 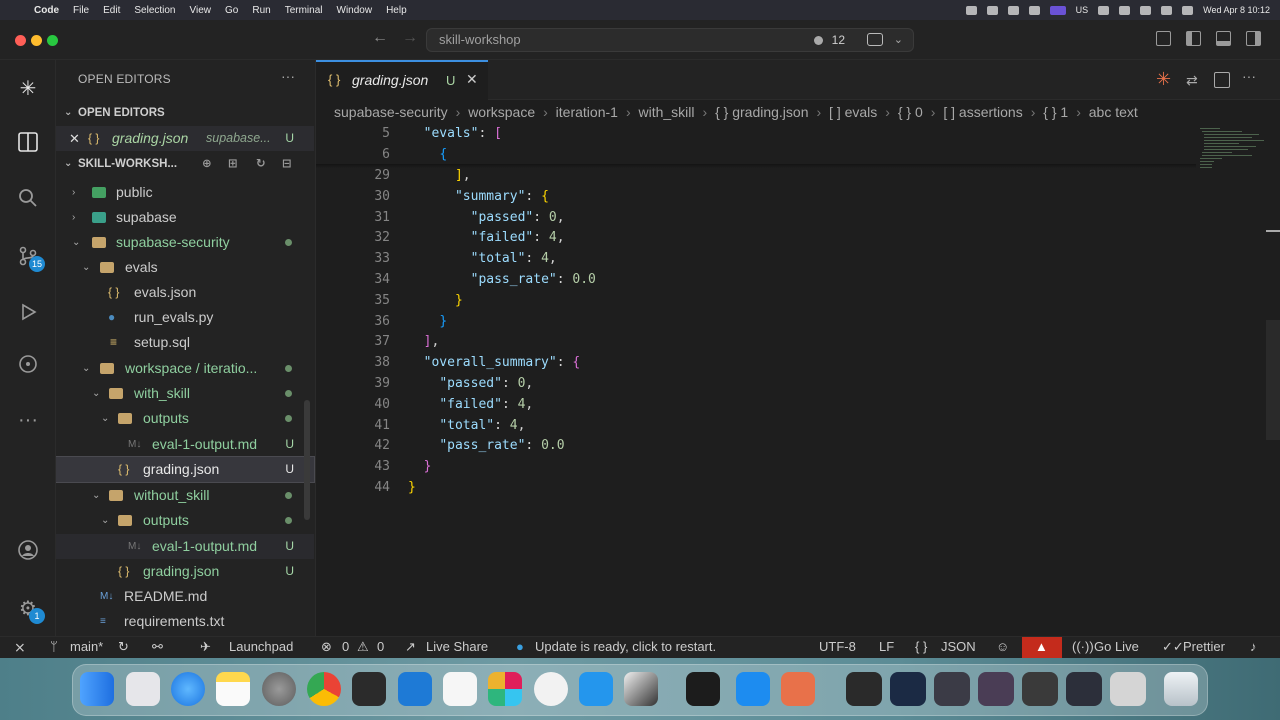 I want to click on screen-recording-icon, so click(x=1057, y=10).